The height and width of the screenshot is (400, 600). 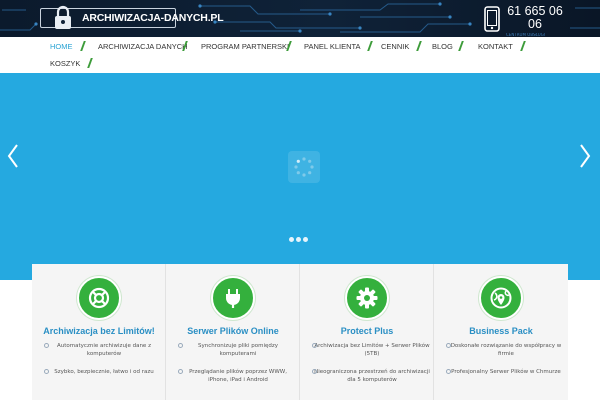 I want to click on feature-title: Business Pack, so click(x=501, y=331).